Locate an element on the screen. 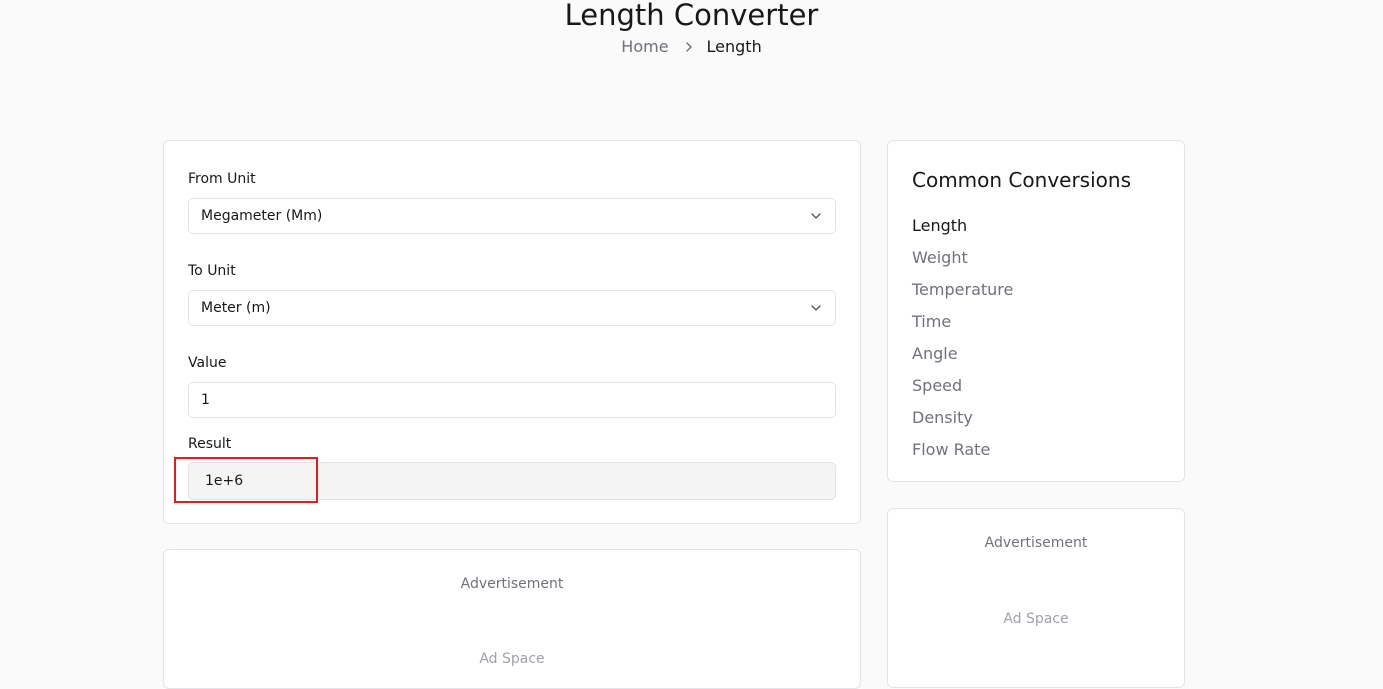 Image resolution: width=1383 pixels, height=689 pixels. advertisement-card-side: Advertisement Ad Space is located at coordinates (1036, 598).